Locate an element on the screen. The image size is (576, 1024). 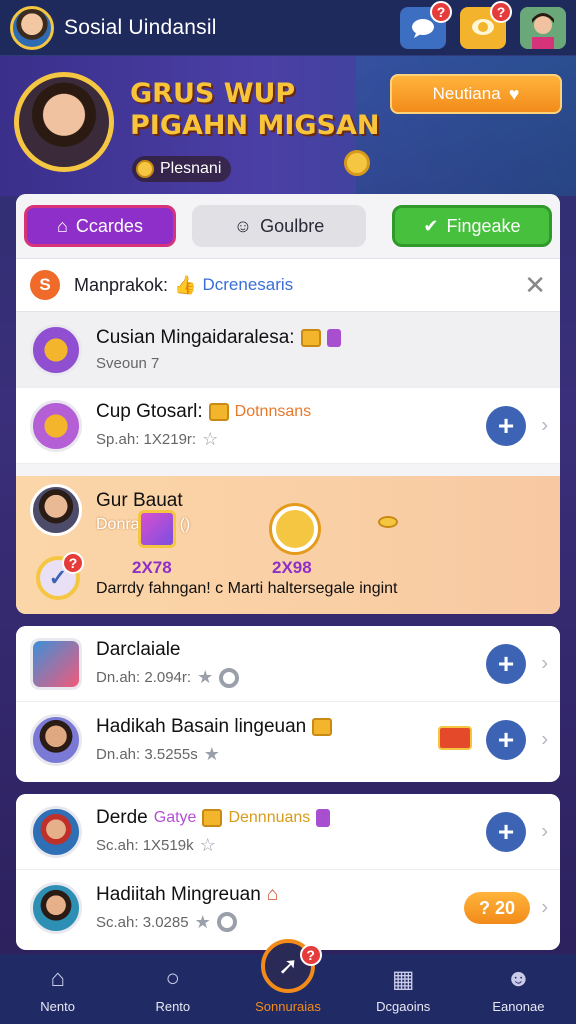
row-meta: Sc.ah: 1X519k ☆ is located at coordinates (213, 845).